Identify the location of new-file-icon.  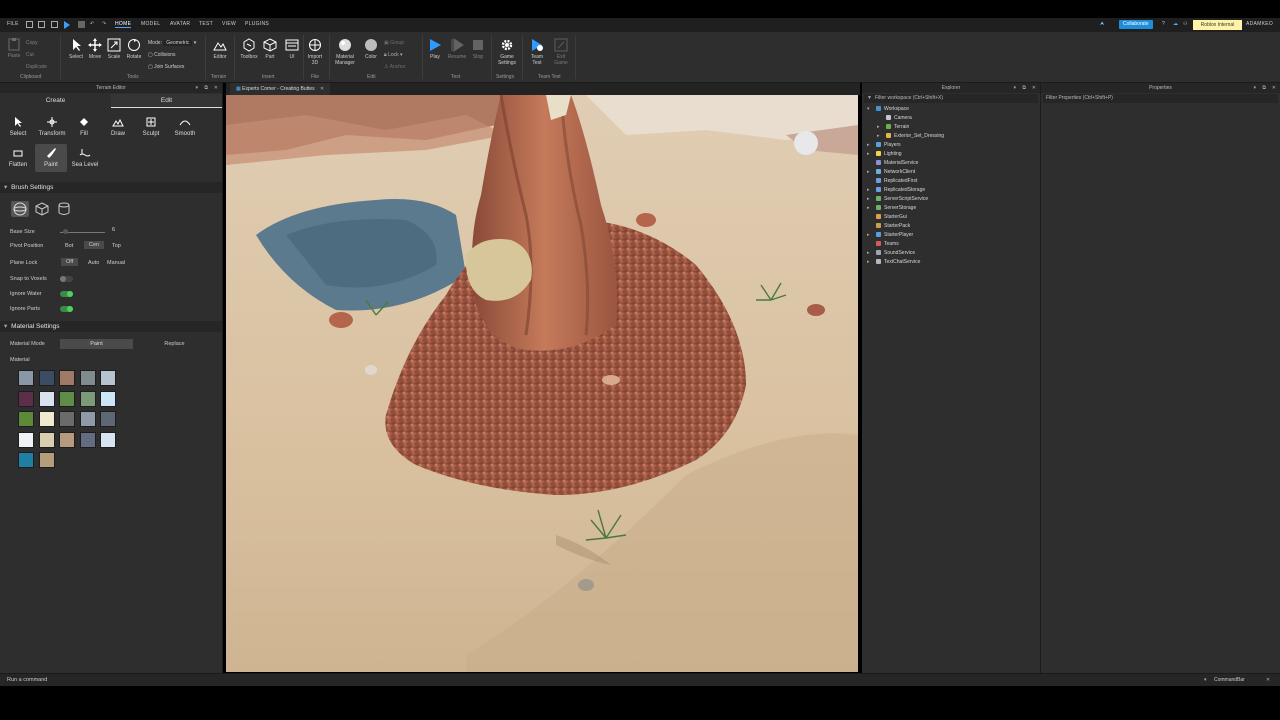
(29, 24).